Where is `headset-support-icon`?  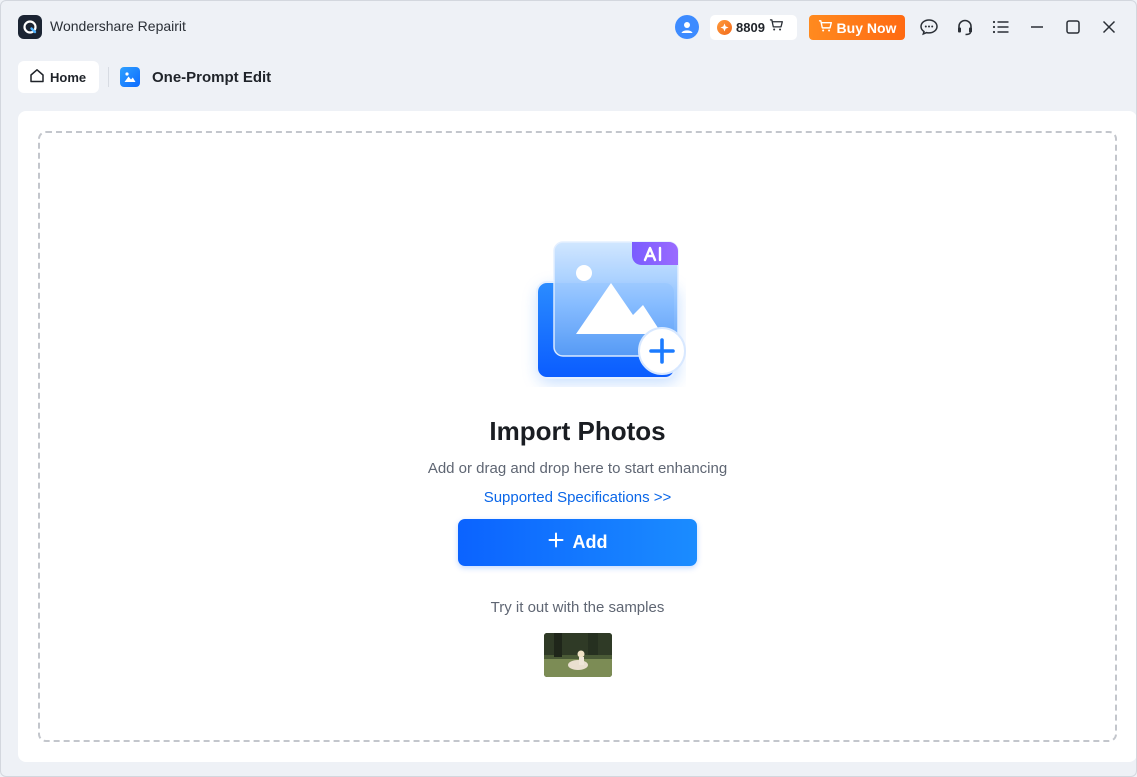 headset-support-icon is located at coordinates (965, 27).